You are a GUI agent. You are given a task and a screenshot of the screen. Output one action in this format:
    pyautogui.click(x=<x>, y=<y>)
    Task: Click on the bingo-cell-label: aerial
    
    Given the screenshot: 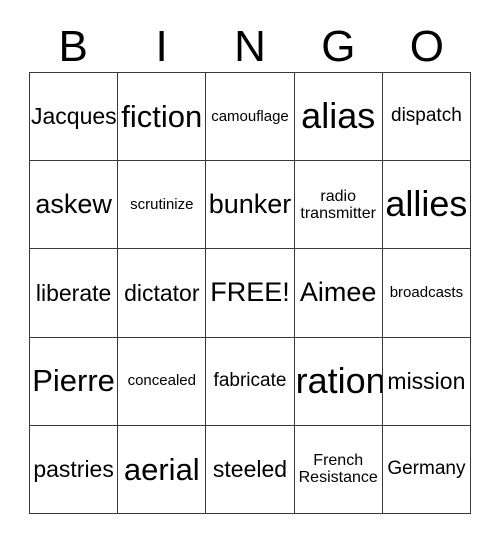 What is the action you would take?
    pyautogui.click(x=161, y=469)
    